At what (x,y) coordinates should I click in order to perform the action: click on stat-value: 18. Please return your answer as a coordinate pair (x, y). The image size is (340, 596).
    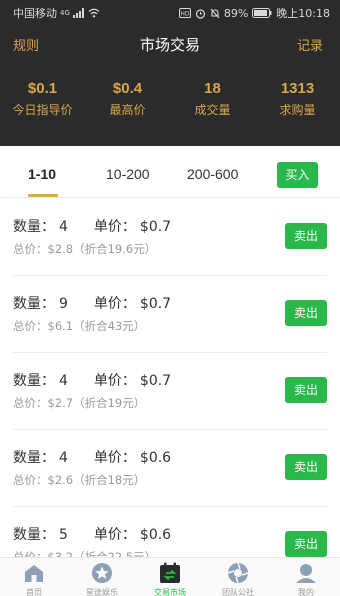
    Looking at the image, I should click on (212, 88).